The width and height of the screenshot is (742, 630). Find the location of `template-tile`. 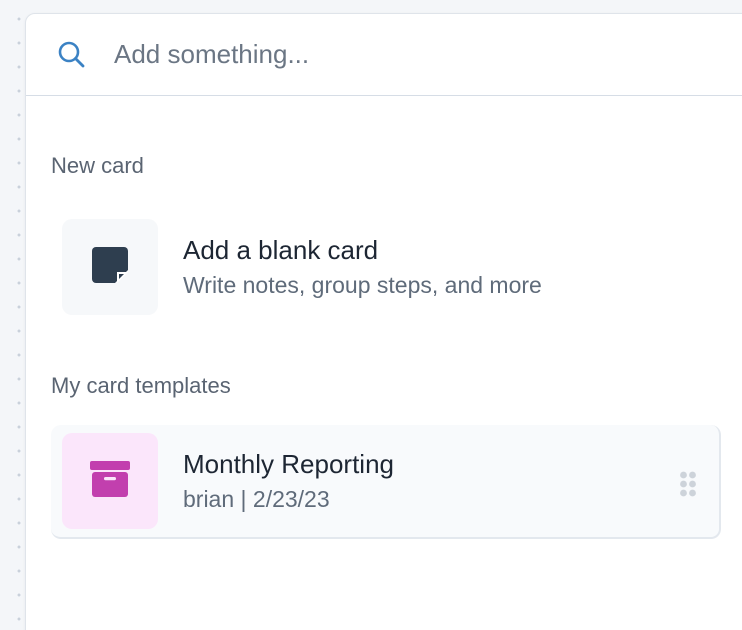

template-tile is located at coordinates (110, 481).